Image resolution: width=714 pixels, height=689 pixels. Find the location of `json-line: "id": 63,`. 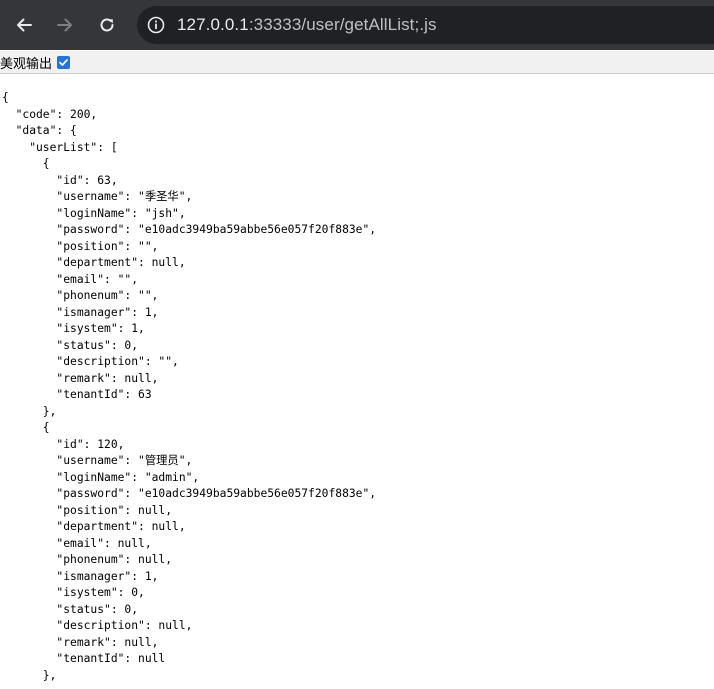

json-line: "id": 63, is located at coordinates (60, 180).